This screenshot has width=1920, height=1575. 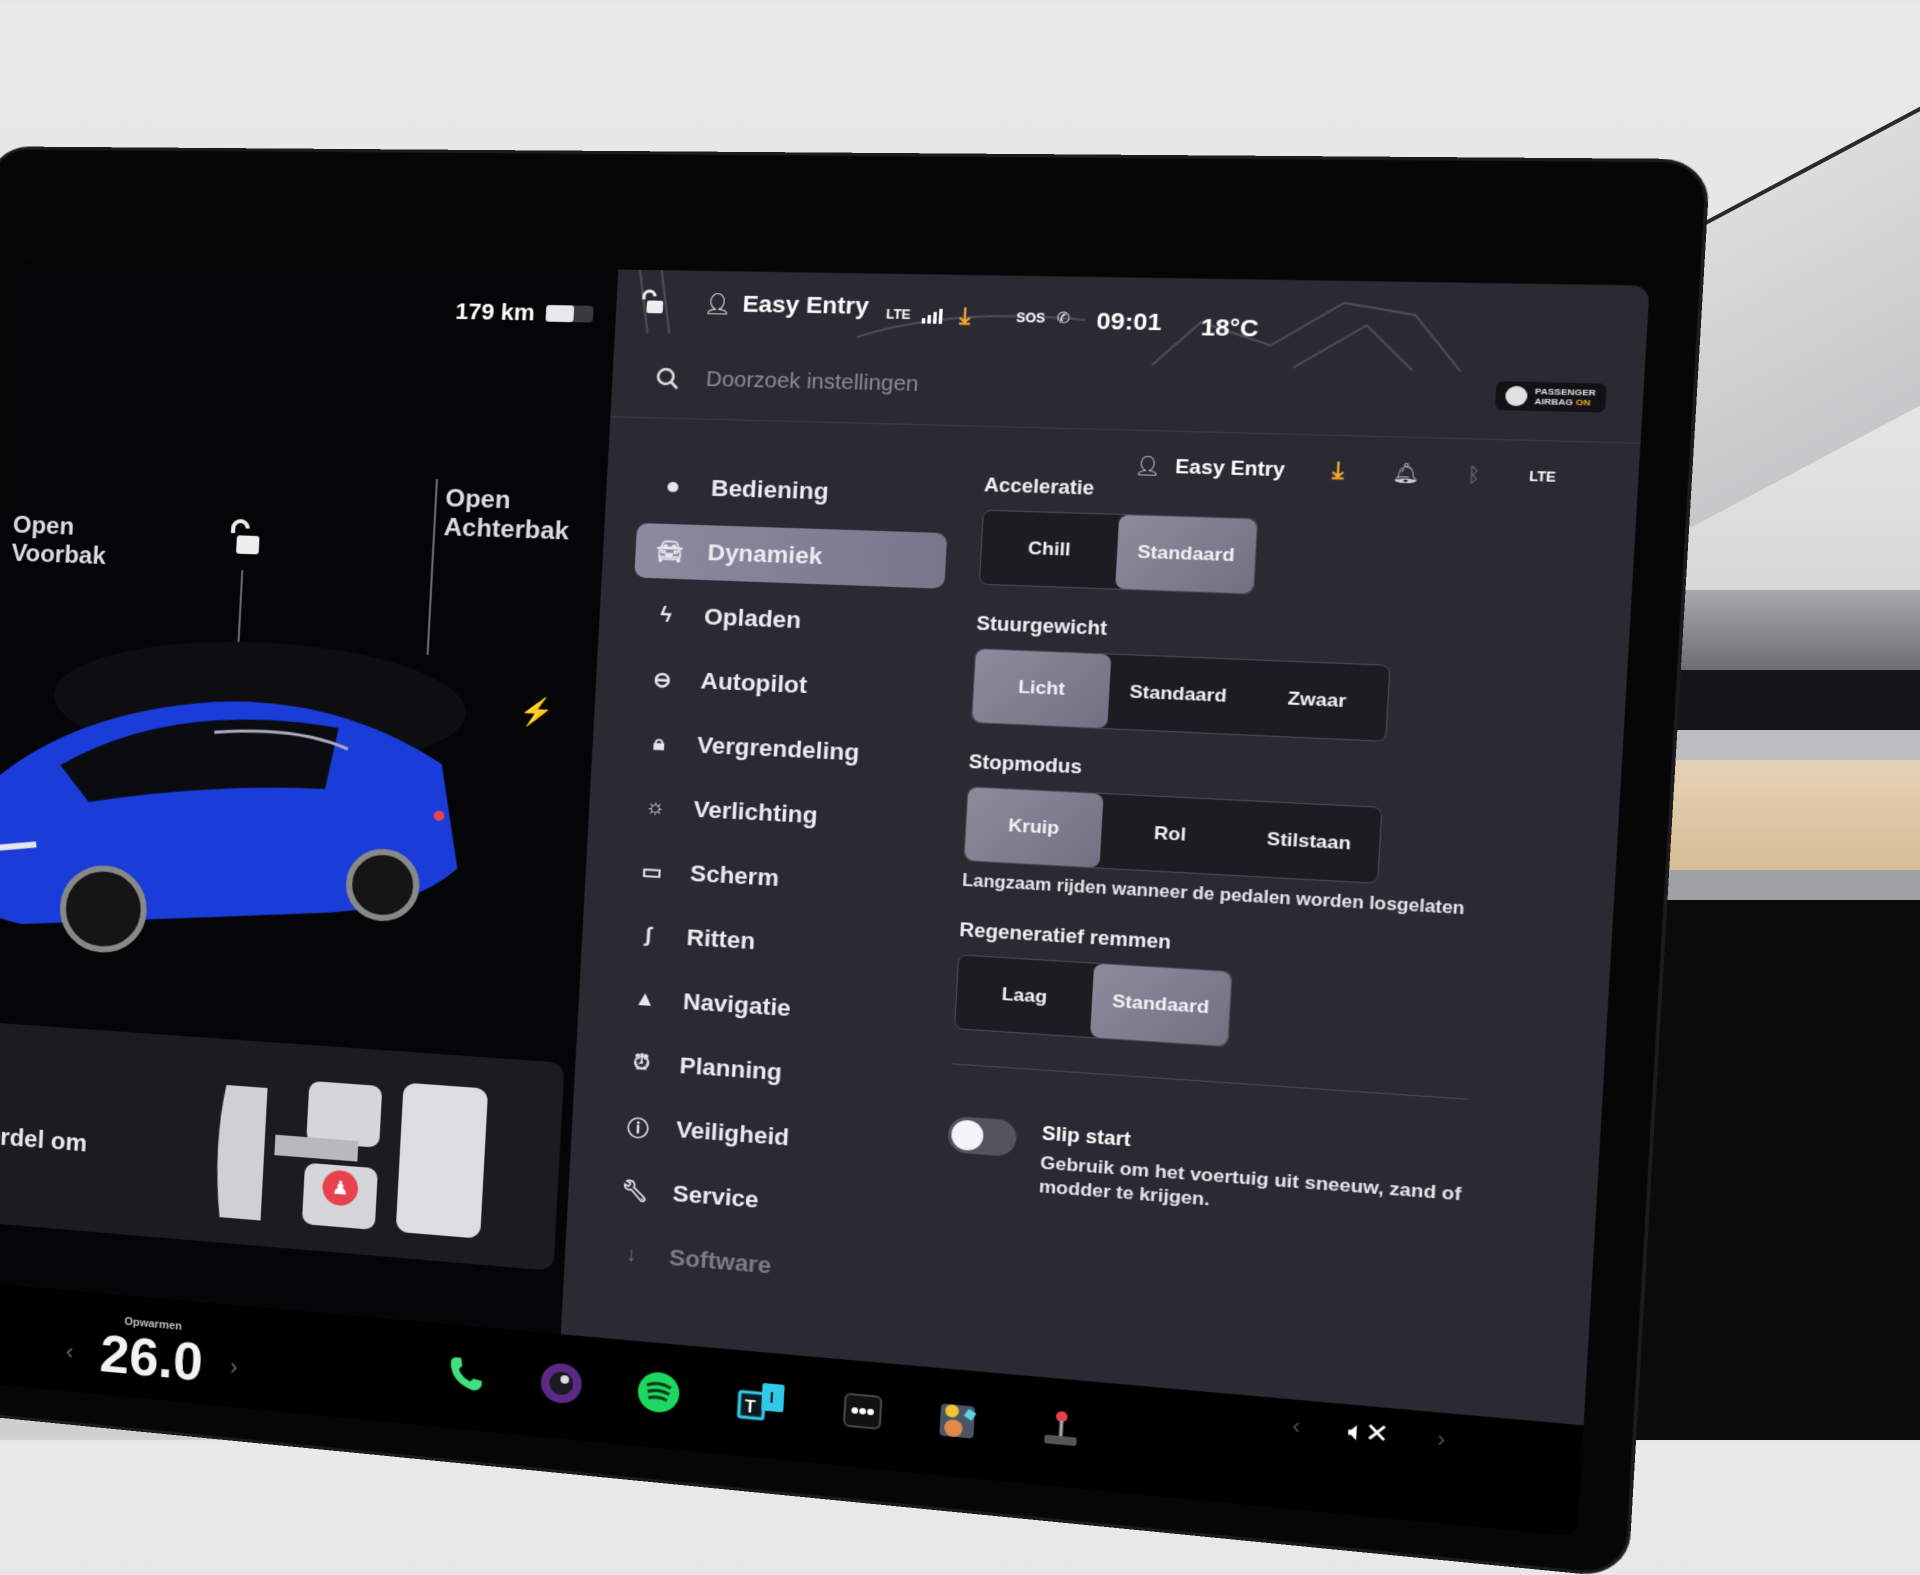 I want to click on steering-option-licht: Licht, so click(x=1042, y=689).